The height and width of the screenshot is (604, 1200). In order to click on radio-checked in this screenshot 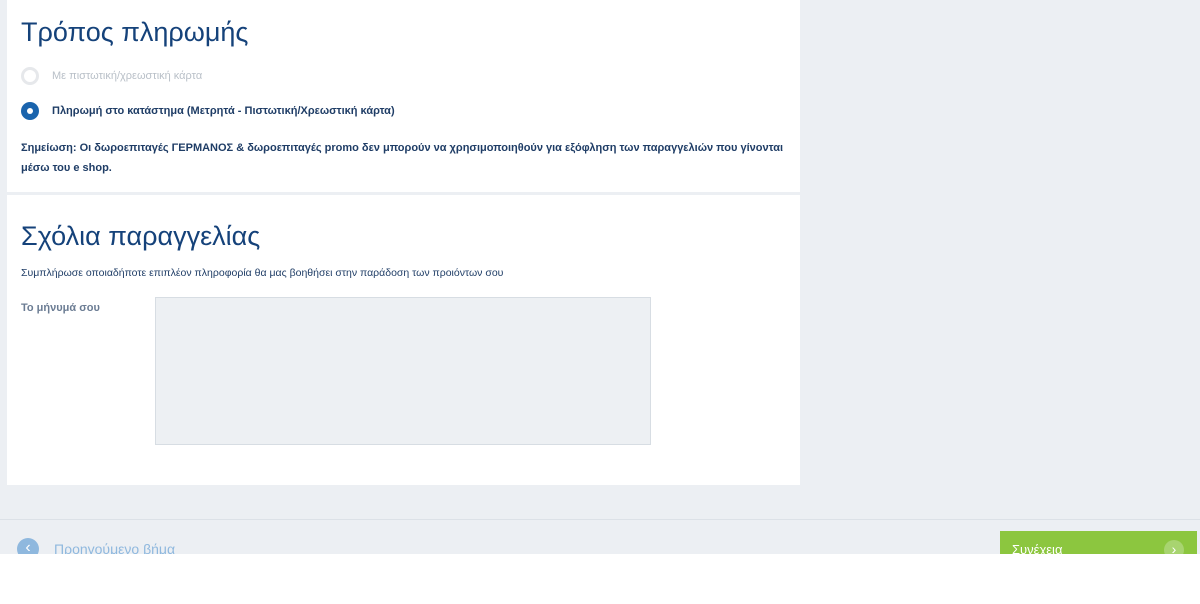, I will do `click(30, 111)`.